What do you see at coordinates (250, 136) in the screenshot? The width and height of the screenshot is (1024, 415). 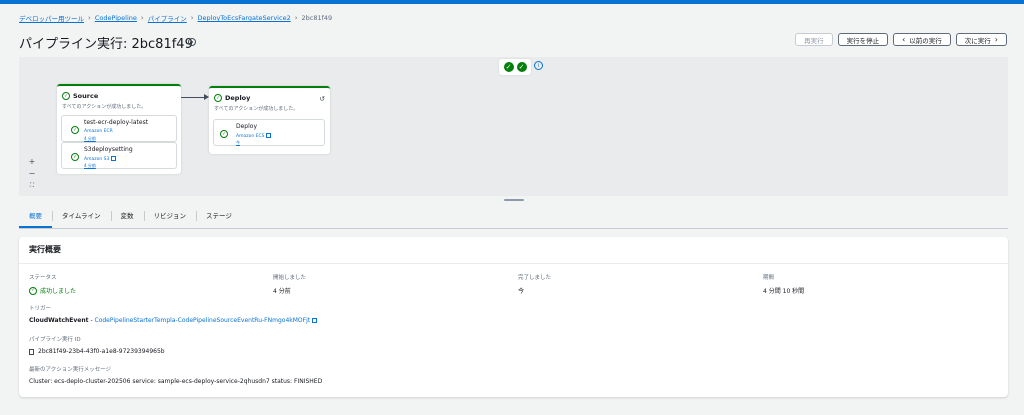 I see `action-provider-label: Amazon ECS` at bounding box center [250, 136].